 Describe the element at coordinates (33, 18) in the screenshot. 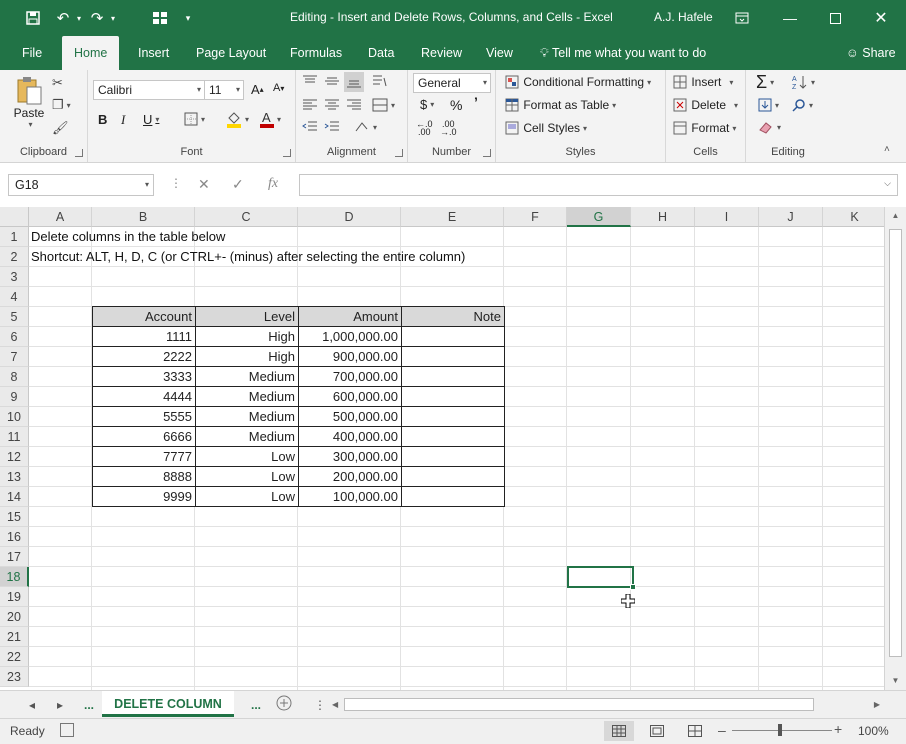

I see `save-icon` at that location.